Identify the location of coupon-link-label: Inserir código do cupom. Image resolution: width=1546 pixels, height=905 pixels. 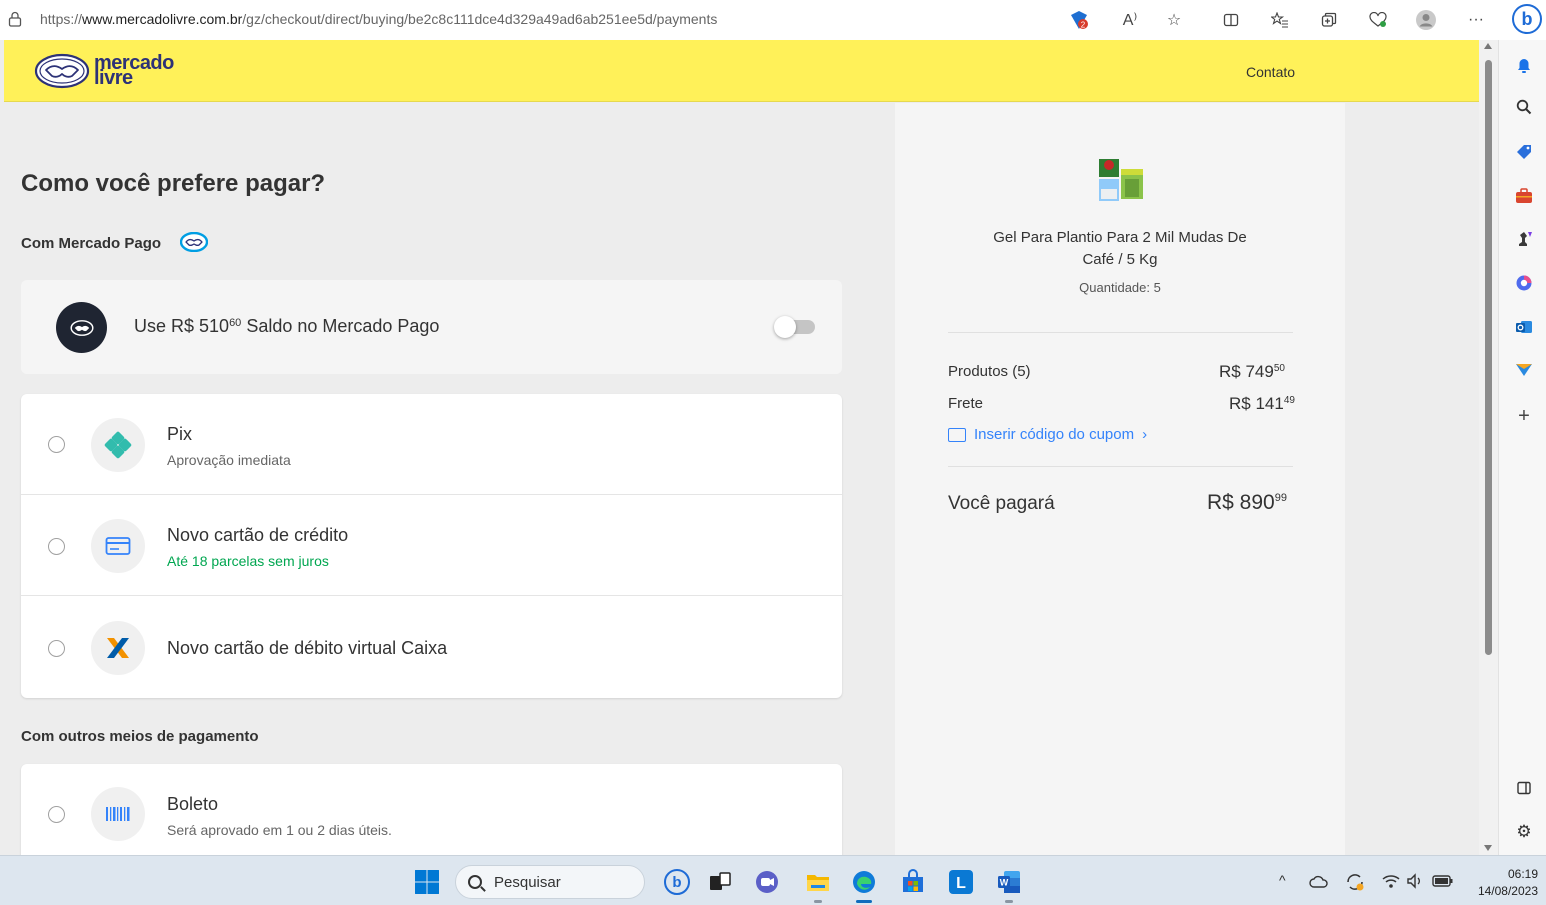
(1054, 434).